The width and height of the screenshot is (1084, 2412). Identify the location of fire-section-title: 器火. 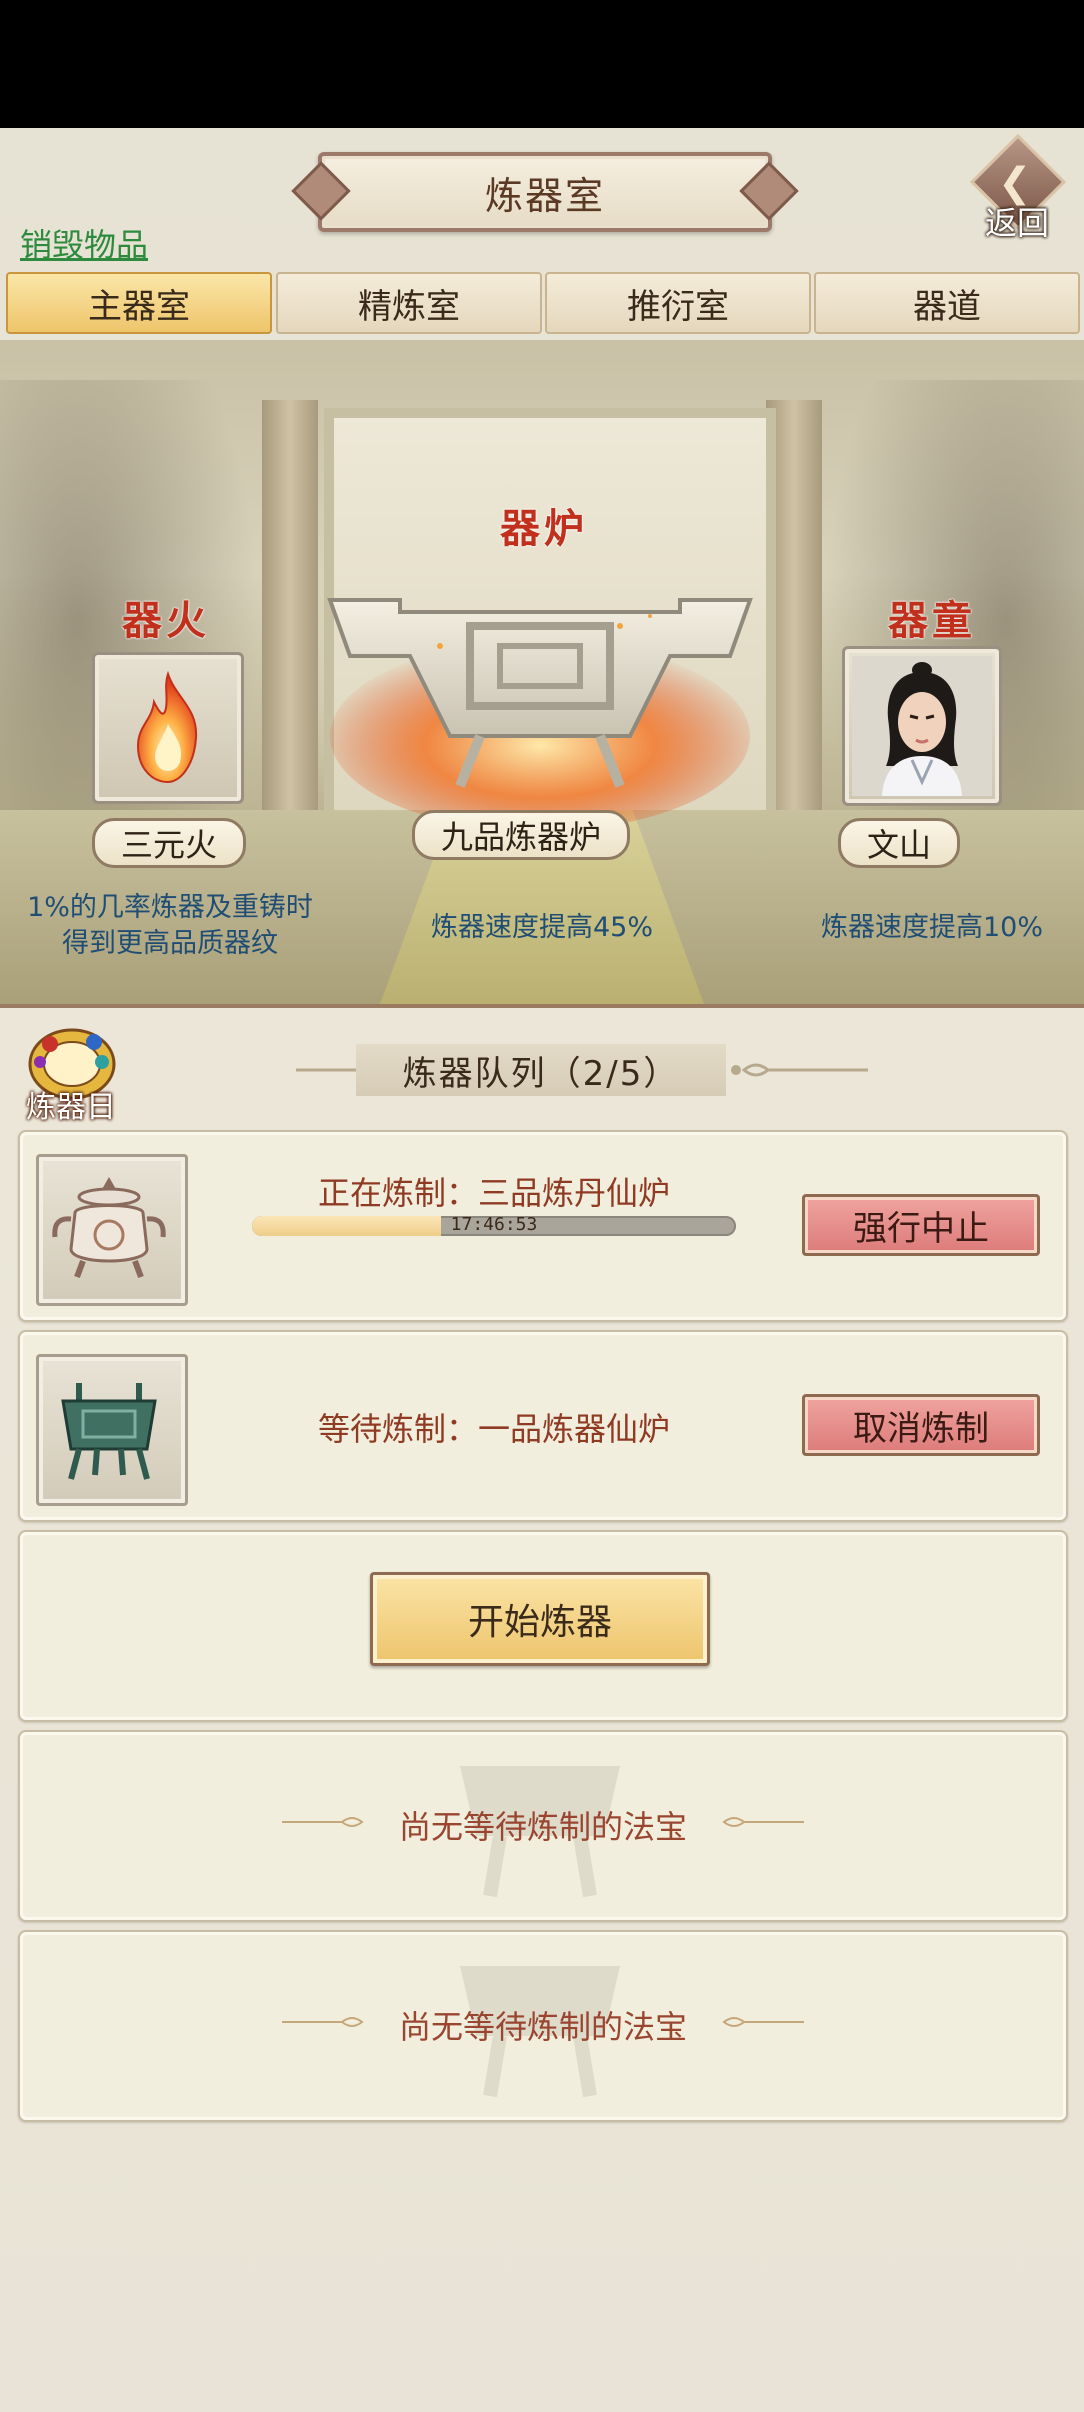
(166, 621).